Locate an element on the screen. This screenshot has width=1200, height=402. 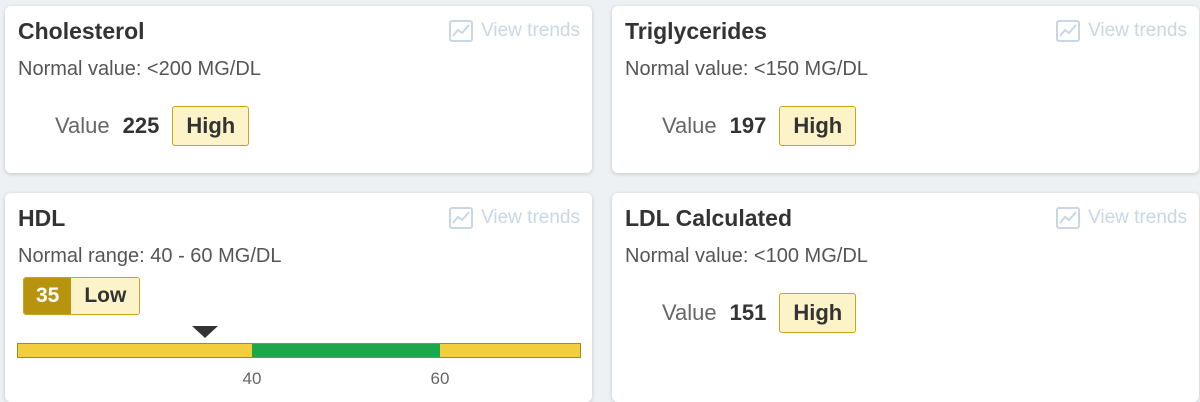
hdl-value-badge: 35 Low is located at coordinates (82, 296).